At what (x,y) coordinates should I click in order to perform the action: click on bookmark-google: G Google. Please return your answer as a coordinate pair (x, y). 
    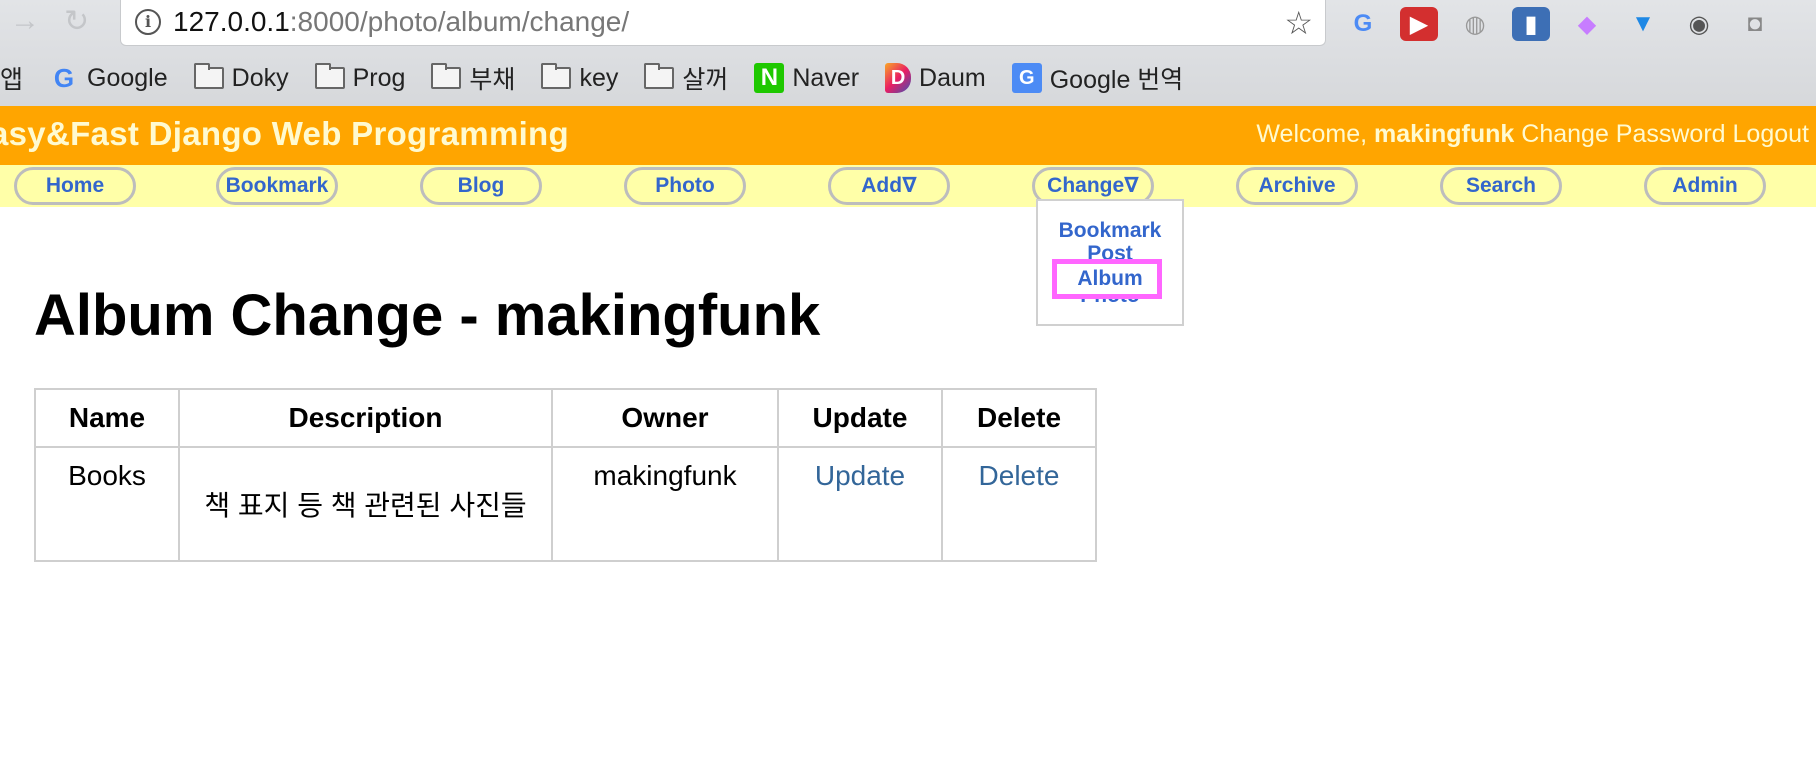
    Looking at the image, I should click on (108, 78).